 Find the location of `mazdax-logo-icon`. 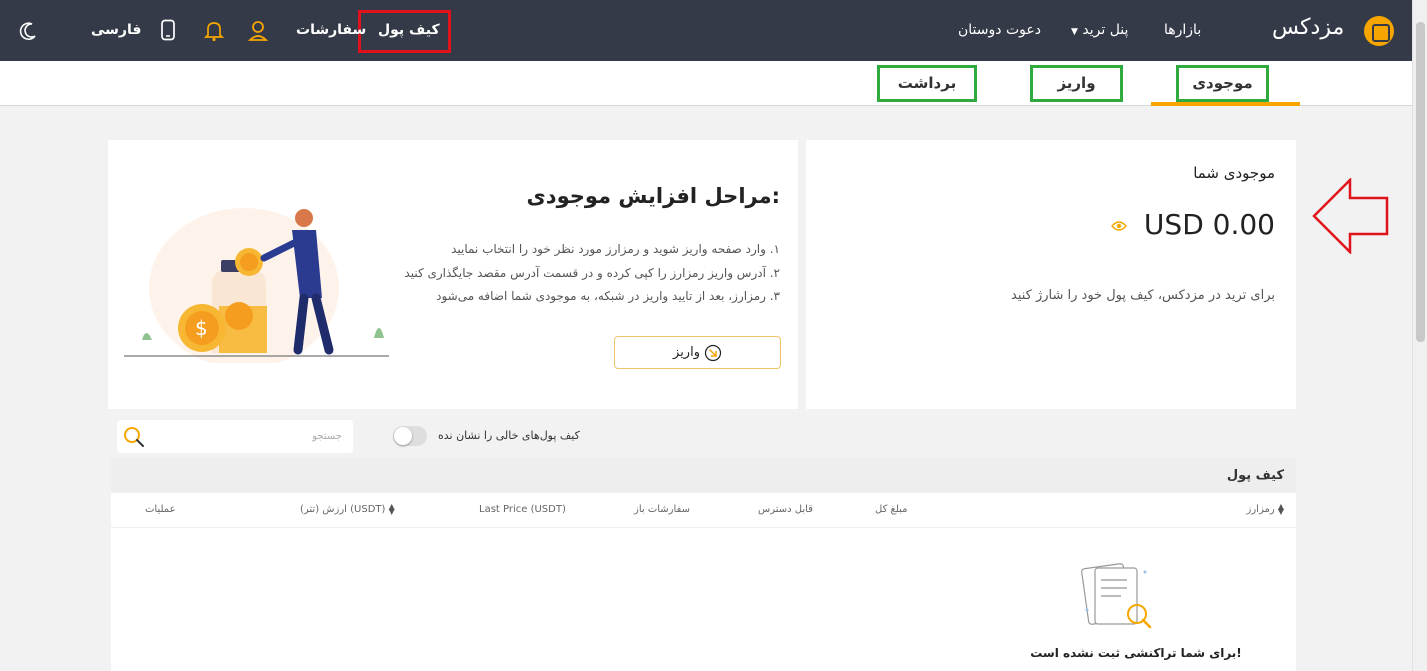

mazdax-logo-icon is located at coordinates (1379, 31).